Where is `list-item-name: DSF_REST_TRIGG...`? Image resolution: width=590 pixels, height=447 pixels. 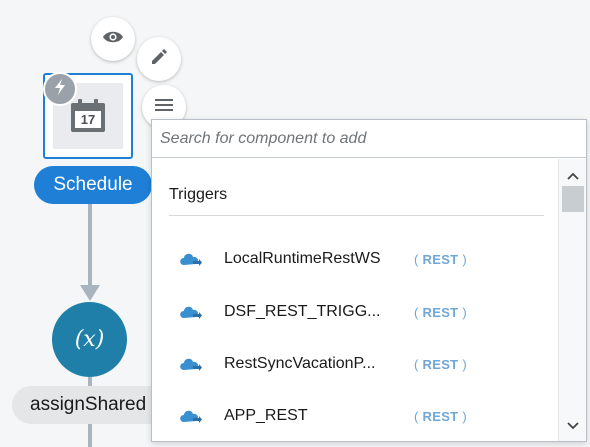 list-item-name: DSF_REST_TRIGG... is located at coordinates (302, 311).